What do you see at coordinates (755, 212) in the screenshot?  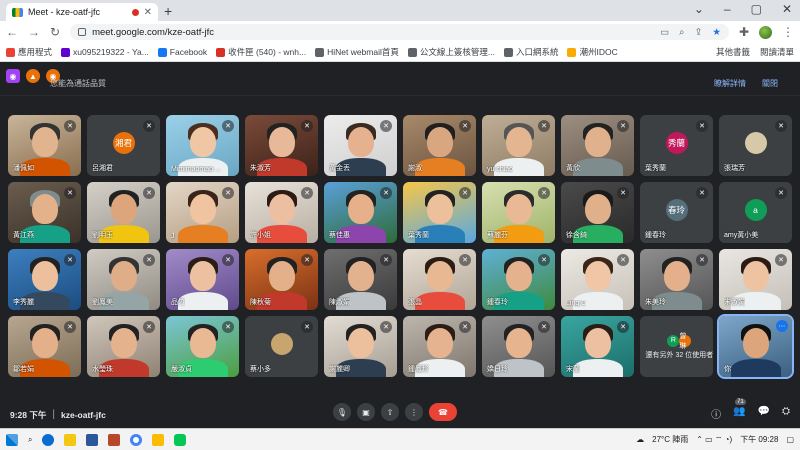 I see `participant-tile: a ✕ amy黃小美` at bounding box center [755, 212].